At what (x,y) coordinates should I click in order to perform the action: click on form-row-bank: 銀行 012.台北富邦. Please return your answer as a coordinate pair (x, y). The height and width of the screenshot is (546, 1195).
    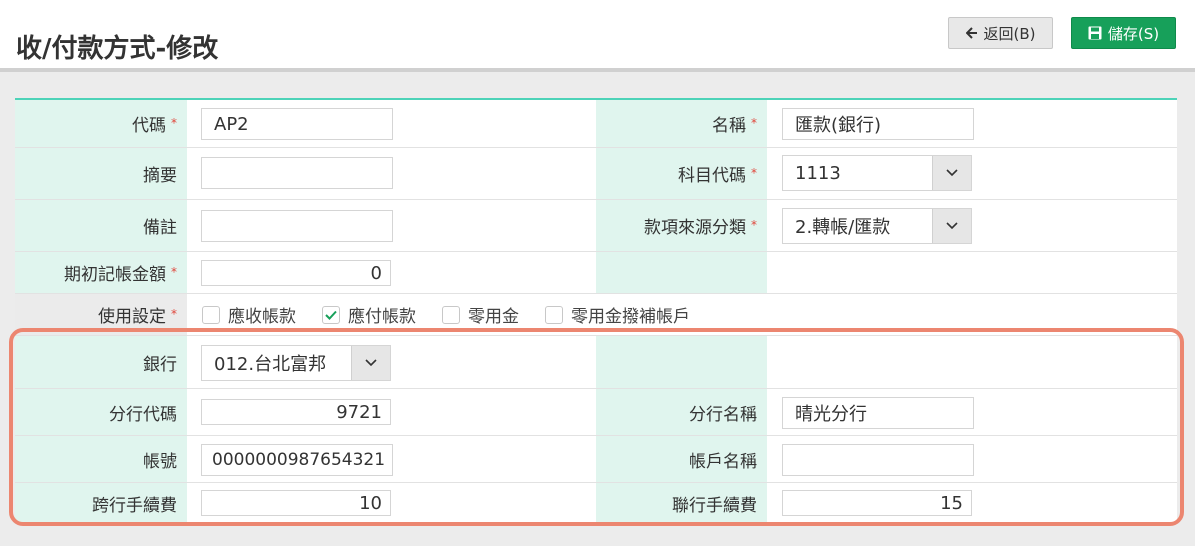
    Looking at the image, I should click on (596, 362).